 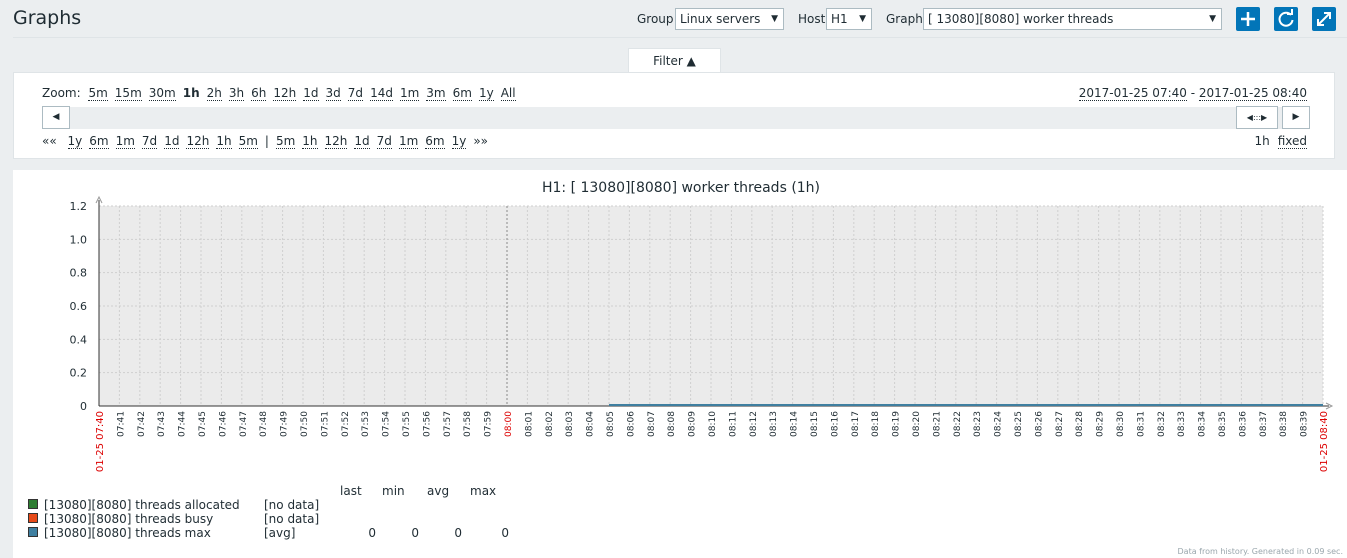 What do you see at coordinates (693, 424) in the screenshot?
I see `x-tick-label: 08:09` at bounding box center [693, 424].